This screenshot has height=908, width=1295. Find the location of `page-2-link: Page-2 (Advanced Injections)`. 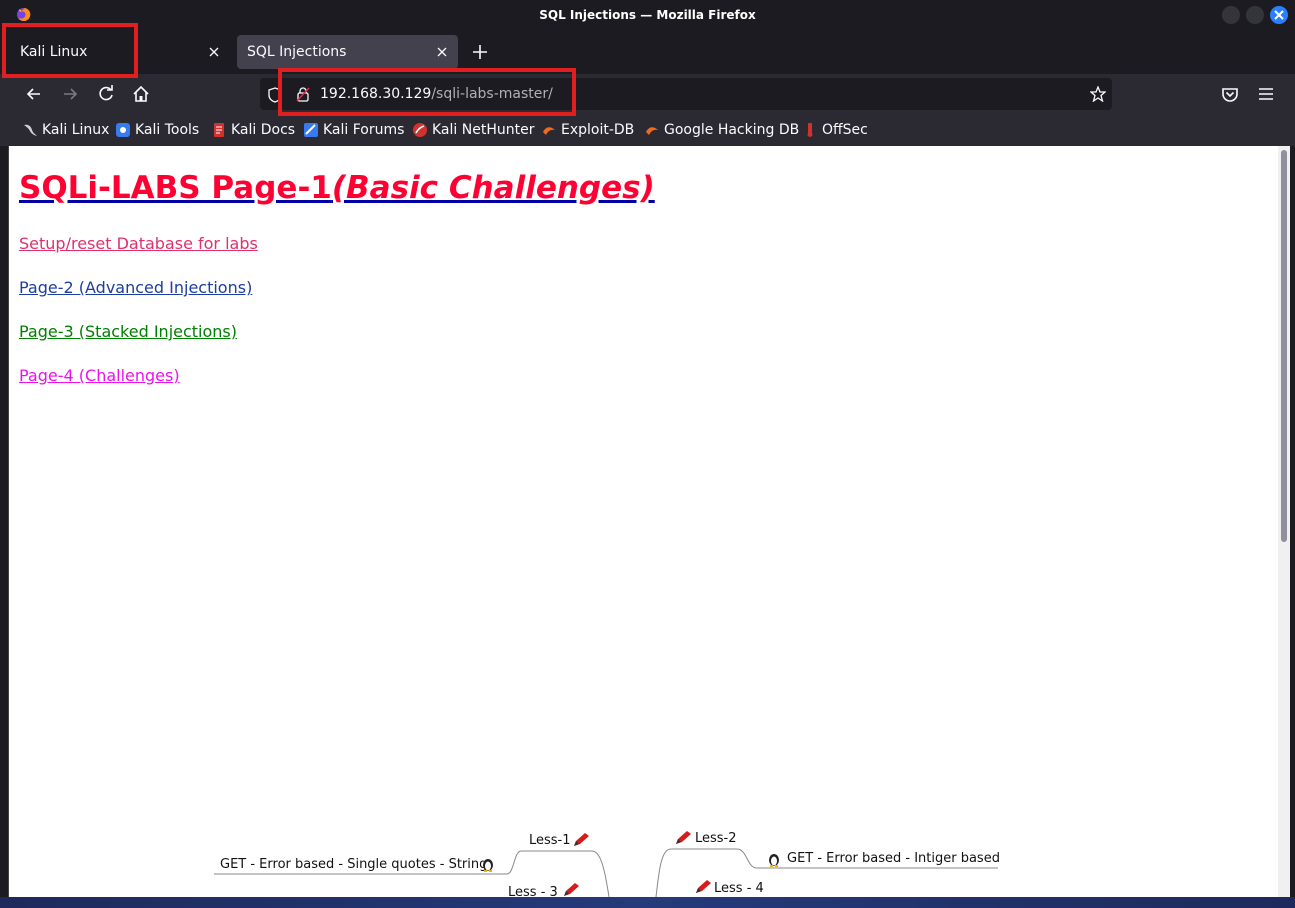

page-2-link: Page-2 (Advanced Injections) is located at coordinates (135, 287).